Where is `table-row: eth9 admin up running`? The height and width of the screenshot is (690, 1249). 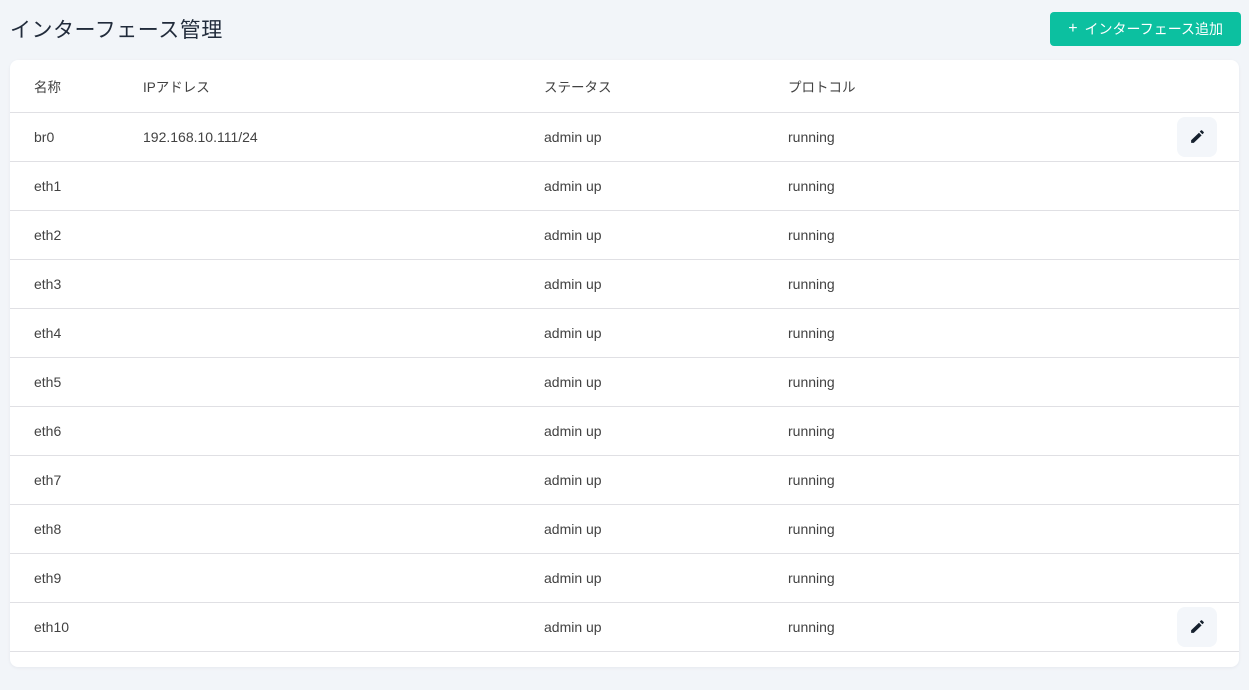 table-row: eth9 admin up running is located at coordinates (624, 578).